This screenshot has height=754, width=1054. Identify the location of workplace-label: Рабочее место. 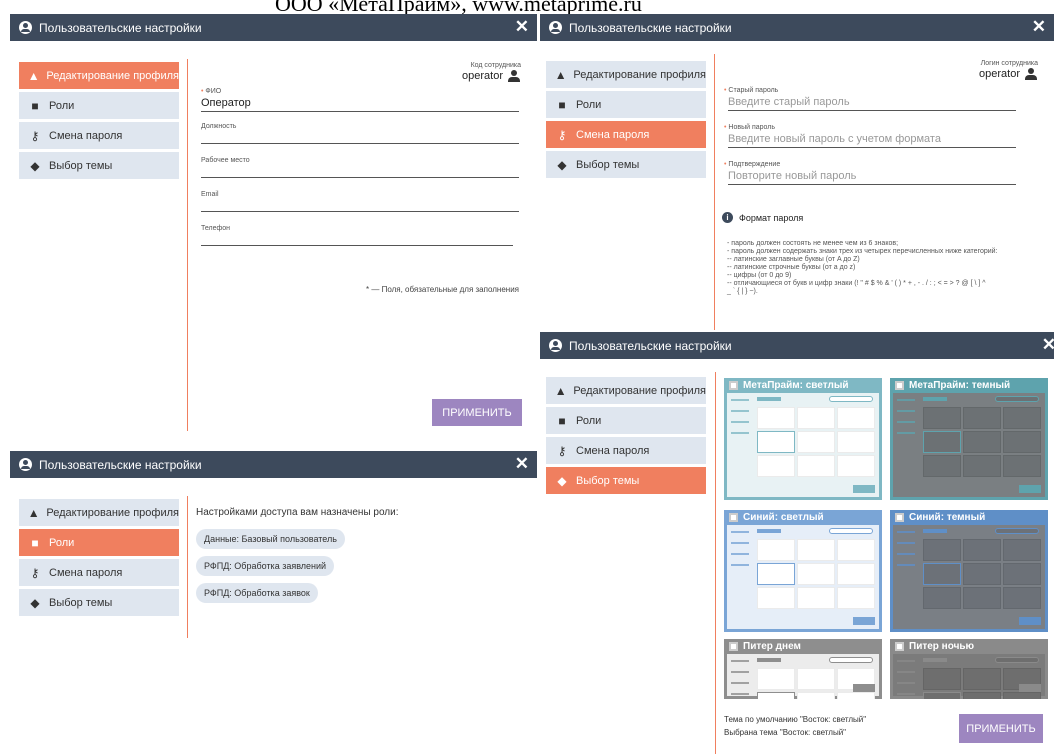
(225, 160).